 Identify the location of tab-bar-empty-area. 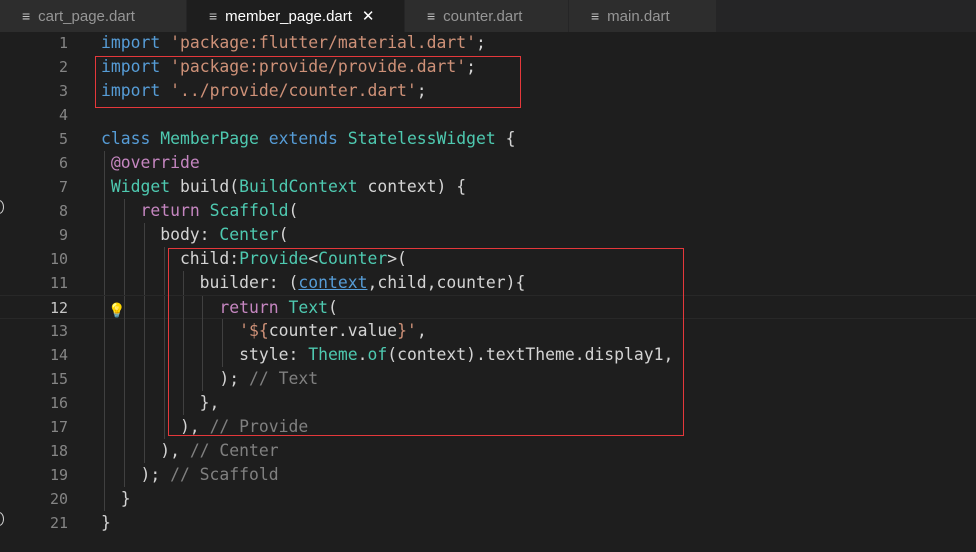
(846, 16).